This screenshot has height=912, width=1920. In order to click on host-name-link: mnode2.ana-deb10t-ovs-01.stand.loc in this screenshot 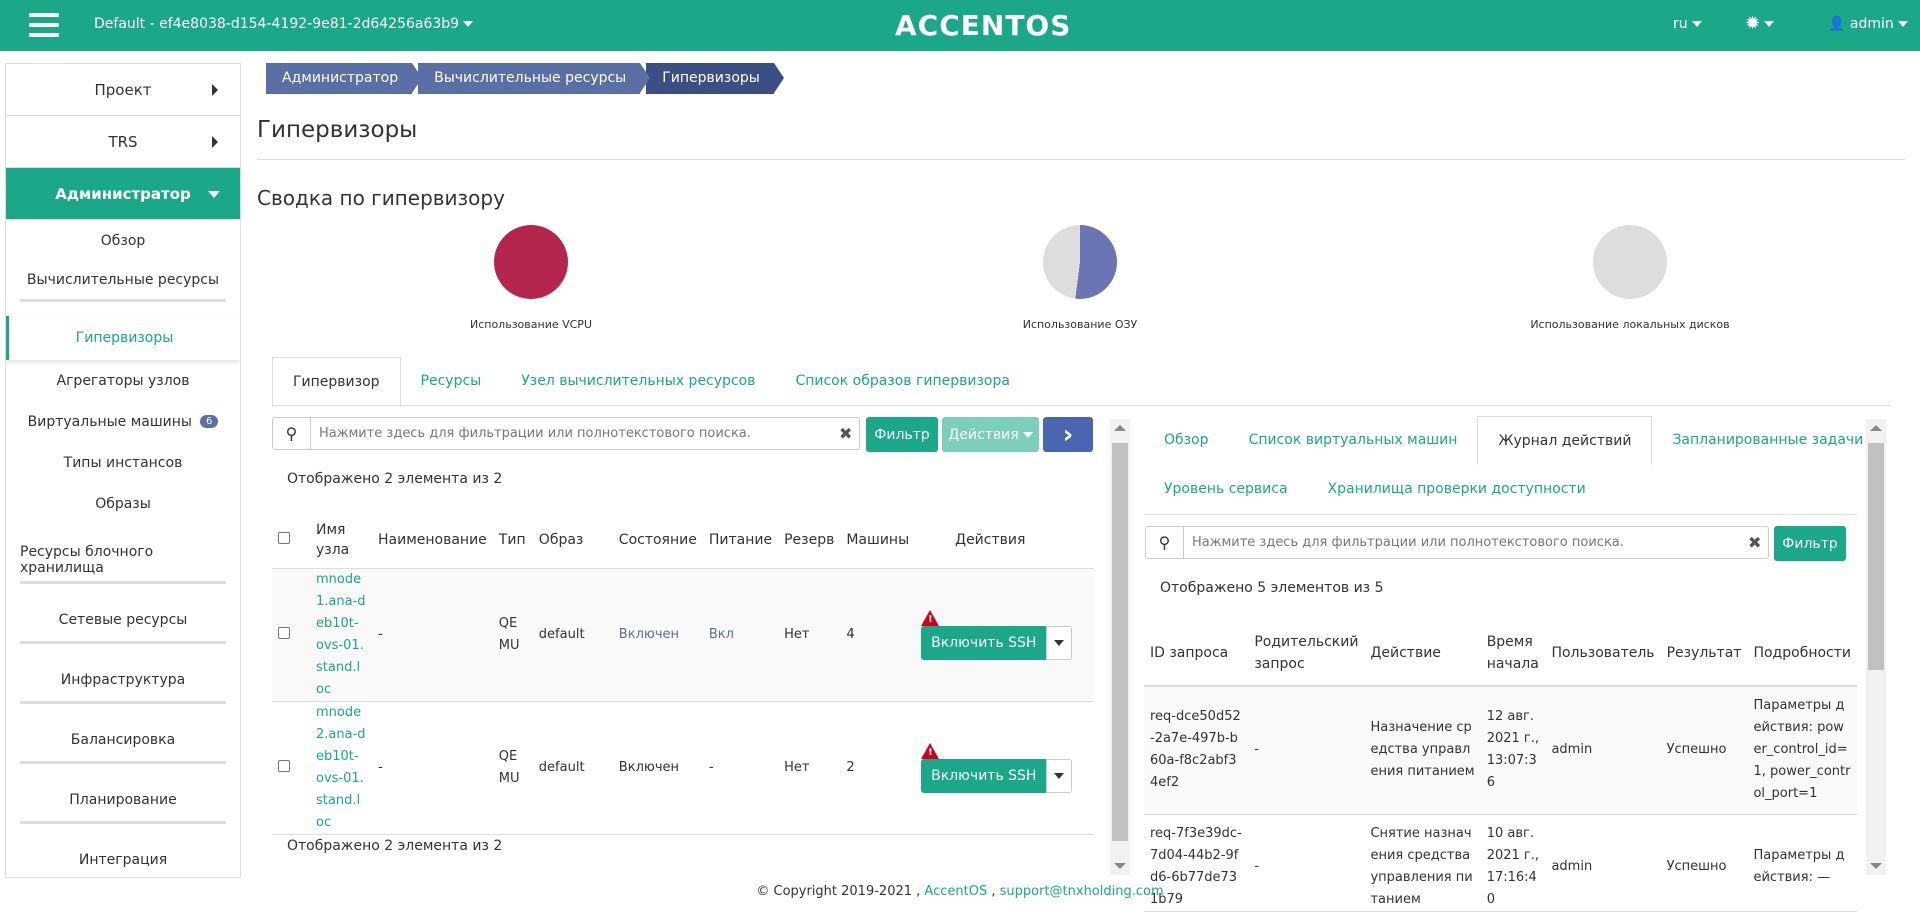, I will do `click(341, 768)`.